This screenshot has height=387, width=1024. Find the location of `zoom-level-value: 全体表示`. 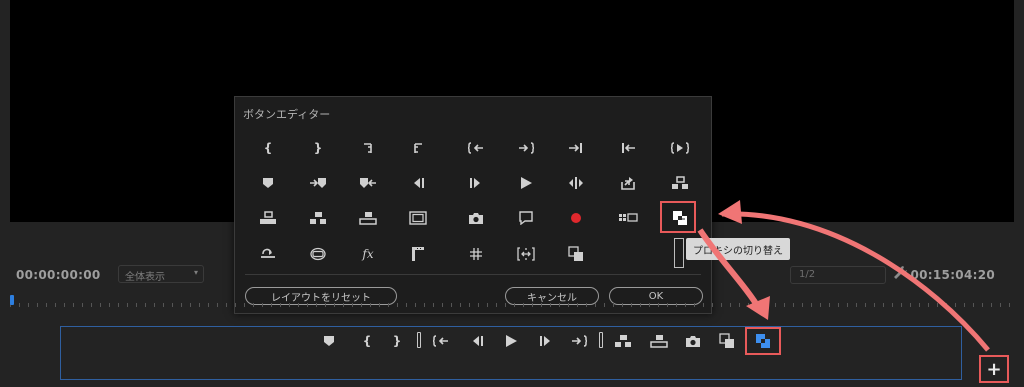

zoom-level-value: 全体表示 is located at coordinates (145, 277).